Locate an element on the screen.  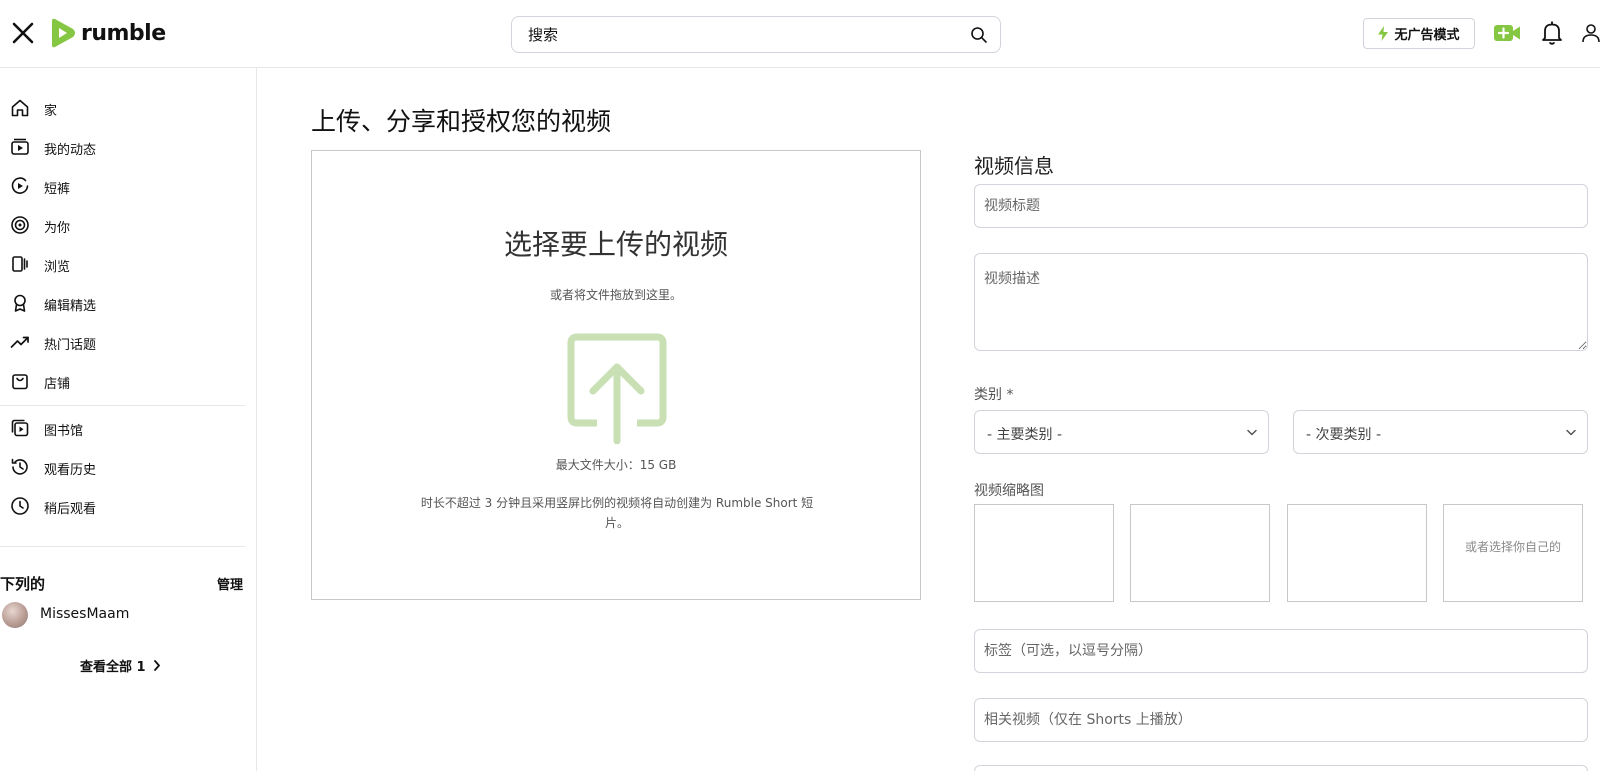
sidebar-item-watch-later: 稍后观看 is located at coordinates (122, 506).